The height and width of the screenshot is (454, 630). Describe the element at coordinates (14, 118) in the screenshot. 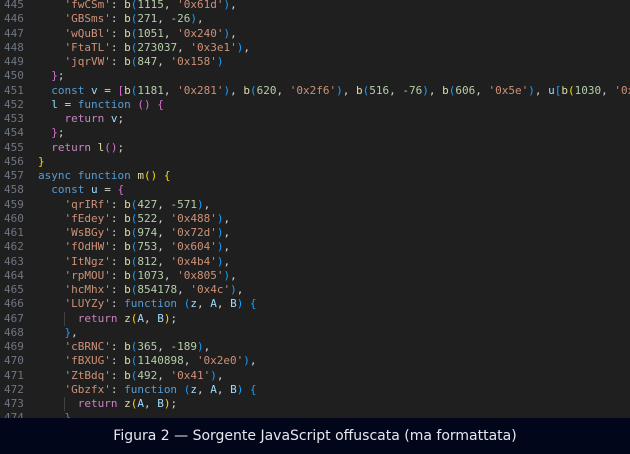

I see `line-number: 453` at that location.